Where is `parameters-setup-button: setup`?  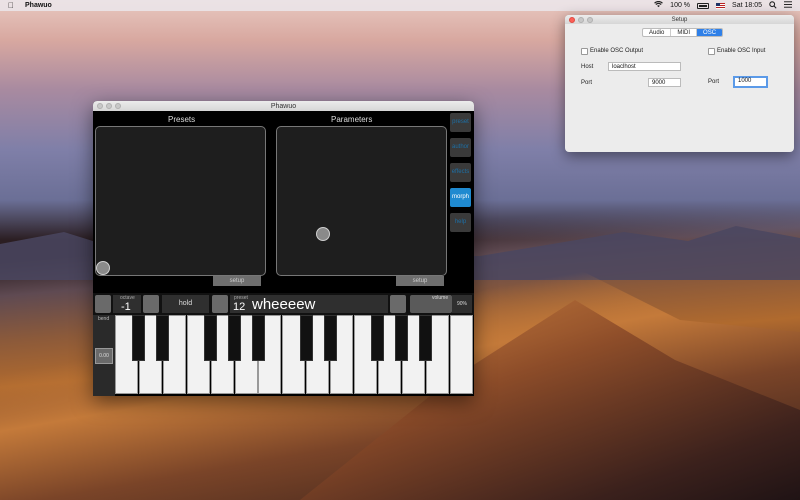
parameters-setup-button: setup is located at coordinates (420, 281).